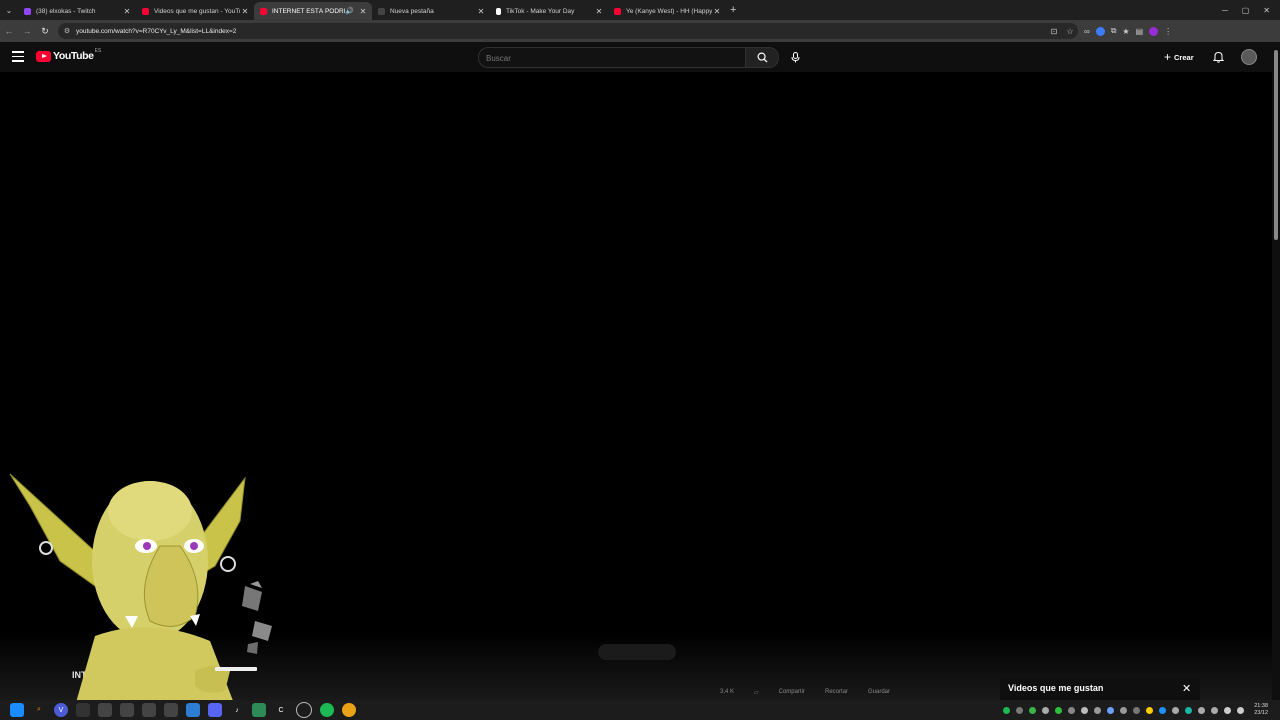 The width and height of the screenshot is (1280, 720). What do you see at coordinates (349, 11) in the screenshot?
I see `audio-playing-icon: 🔊` at bounding box center [349, 11].